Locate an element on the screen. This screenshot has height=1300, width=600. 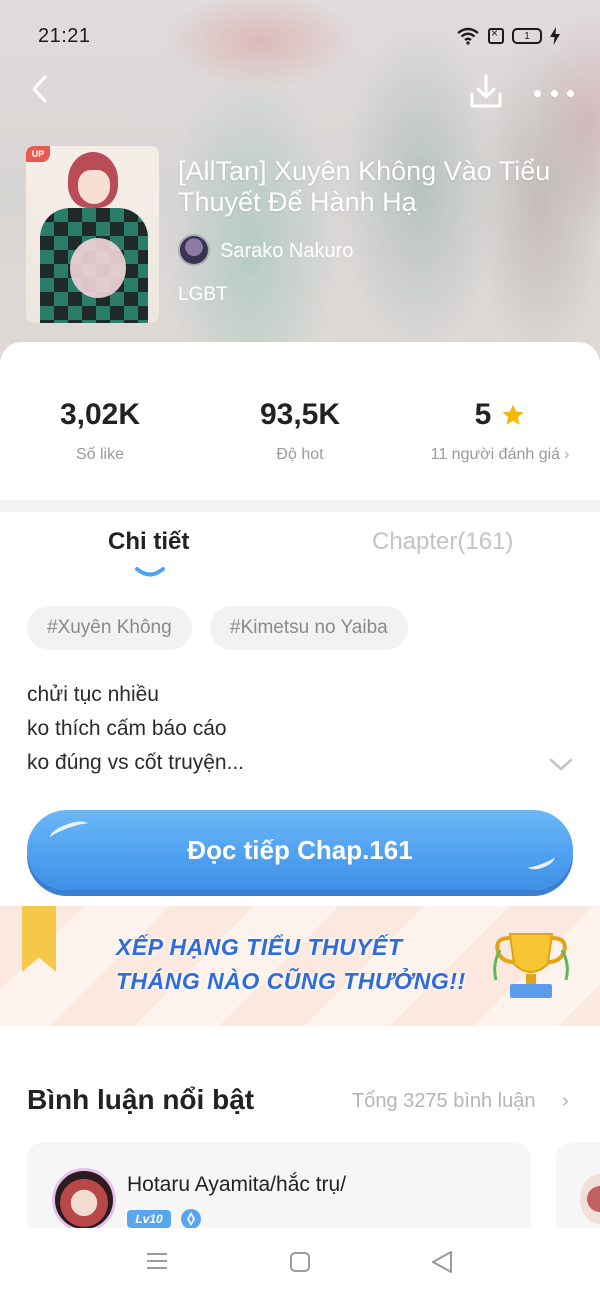
sim-icon is located at coordinates (496, 35).